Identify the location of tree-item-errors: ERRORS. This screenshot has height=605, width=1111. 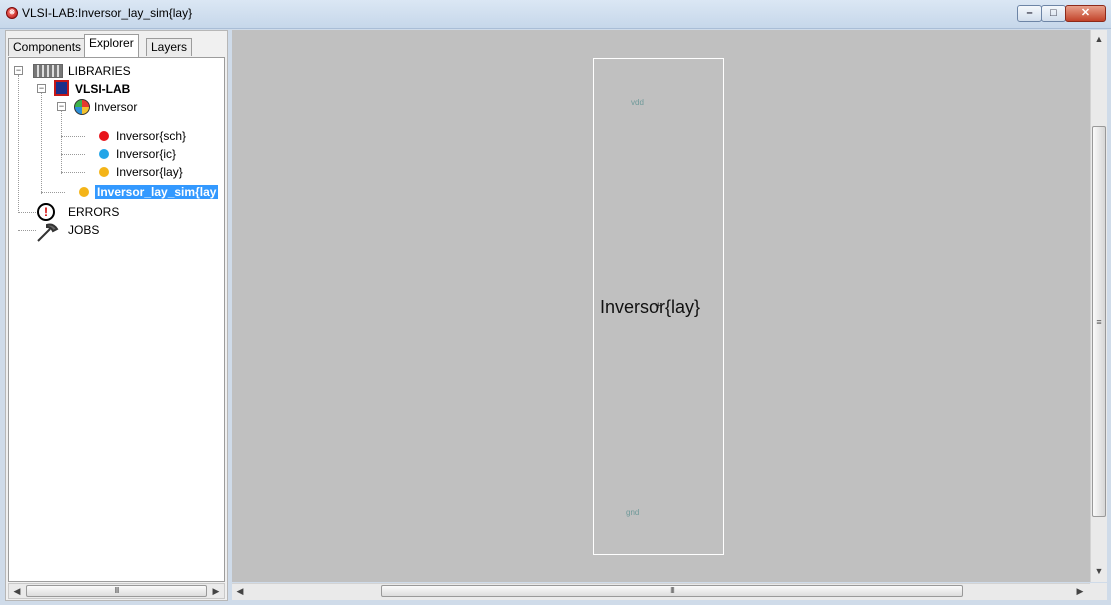
(93, 212).